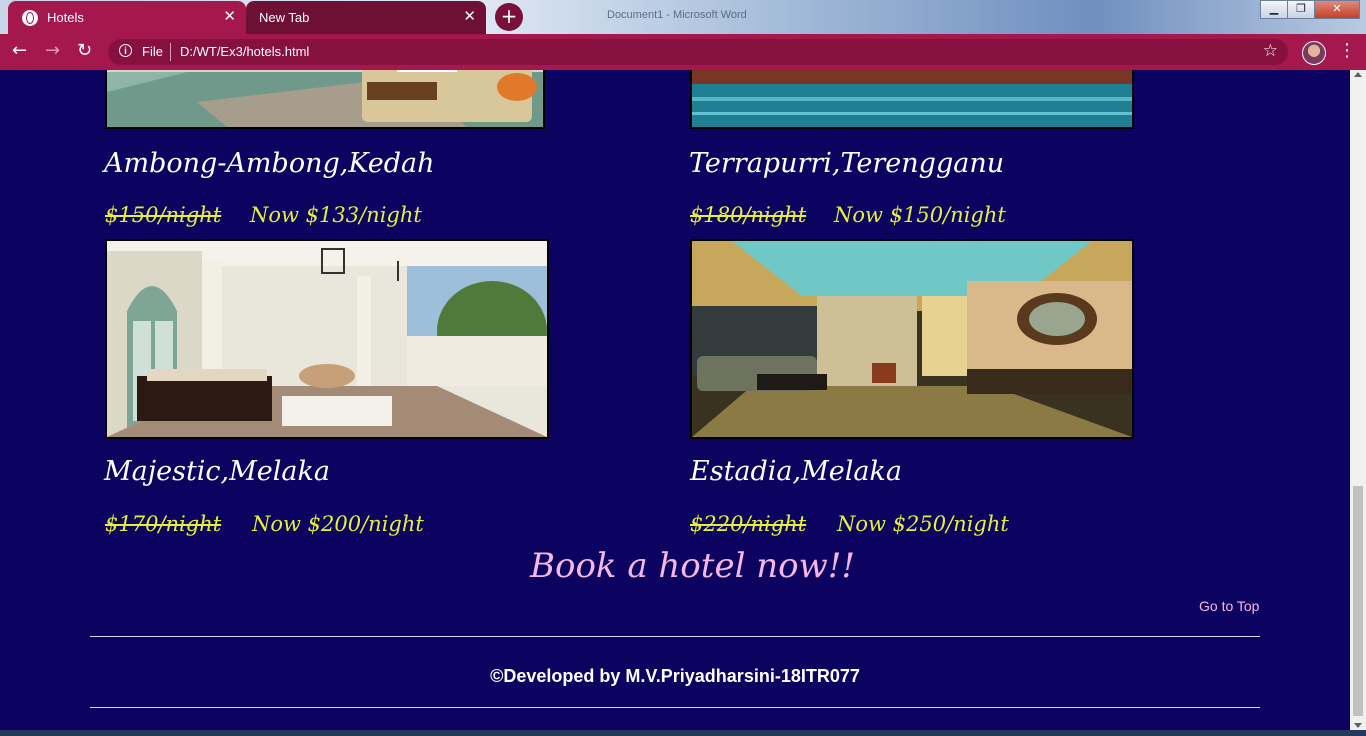  What do you see at coordinates (1358, 74) in the screenshot?
I see `scroll-up-icon` at bounding box center [1358, 74].